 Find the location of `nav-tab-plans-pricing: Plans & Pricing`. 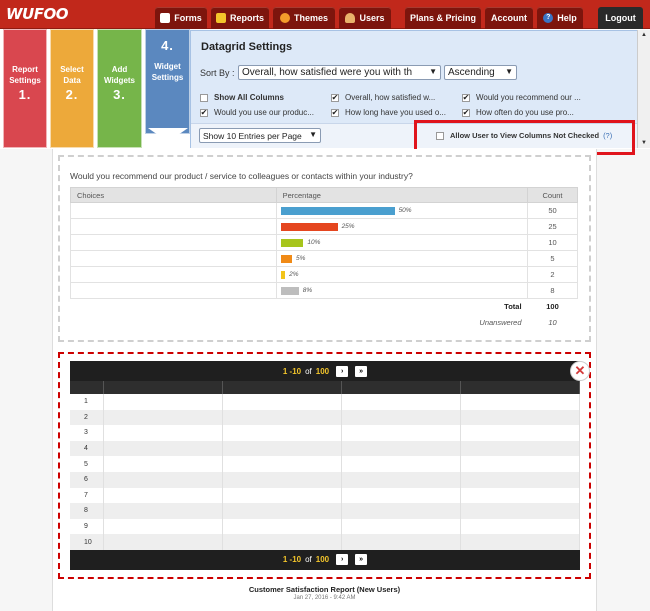

nav-tab-plans-pricing: Plans & Pricing is located at coordinates (443, 18).